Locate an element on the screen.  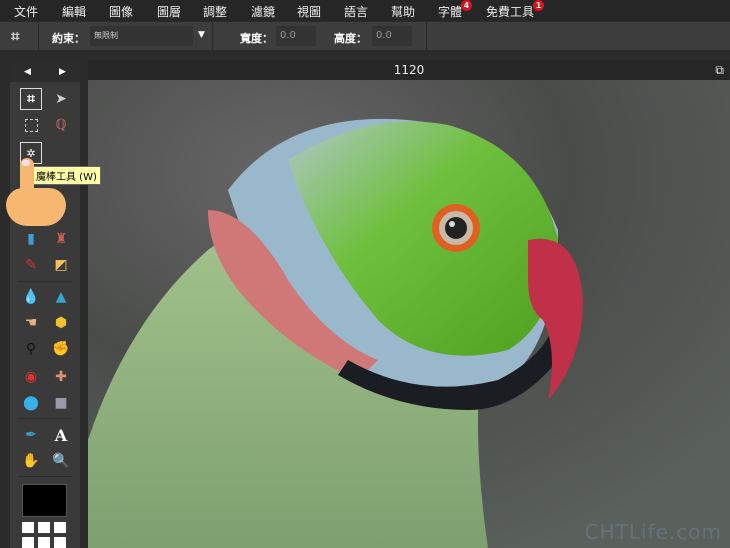
menu-item-7: 語言 is located at coordinates (356, 11).